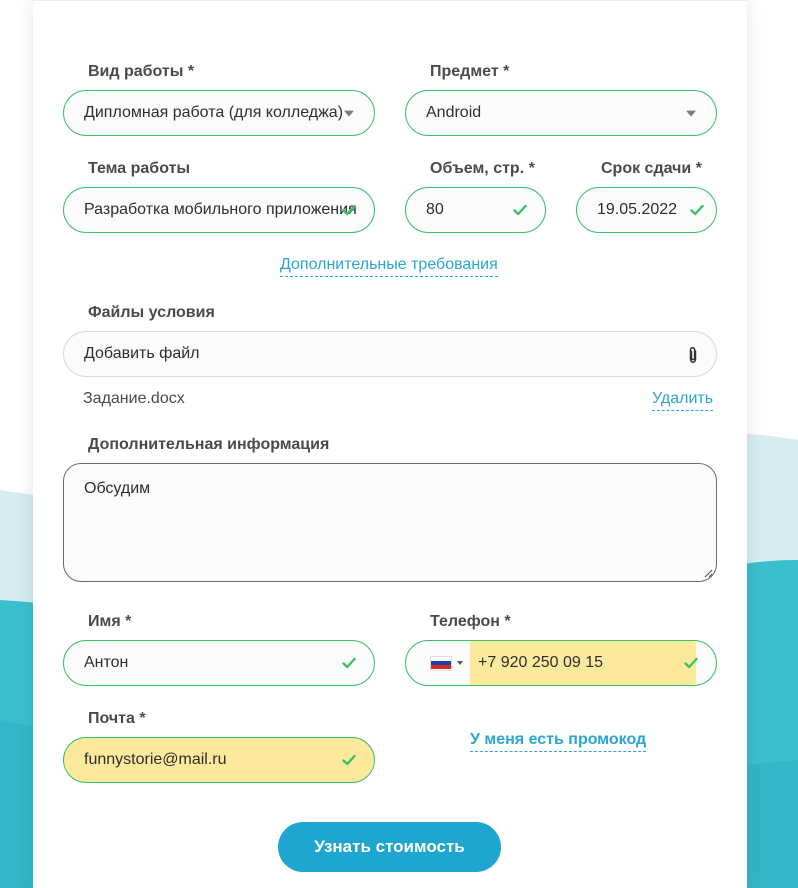 This screenshot has width=798, height=888. Describe the element at coordinates (389, 266) in the screenshot. I see `extra-requirements-link: Дополнительные требования` at that location.